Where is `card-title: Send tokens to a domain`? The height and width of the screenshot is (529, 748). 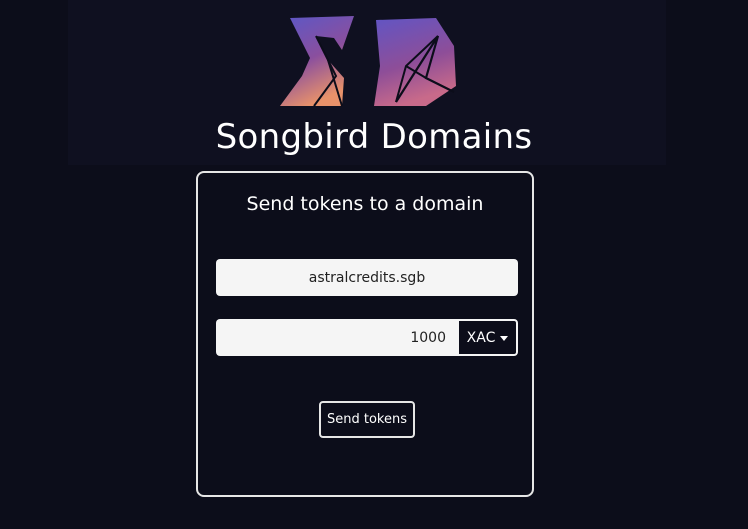
card-title: Send tokens to a domain is located at coordinates (365, 204).